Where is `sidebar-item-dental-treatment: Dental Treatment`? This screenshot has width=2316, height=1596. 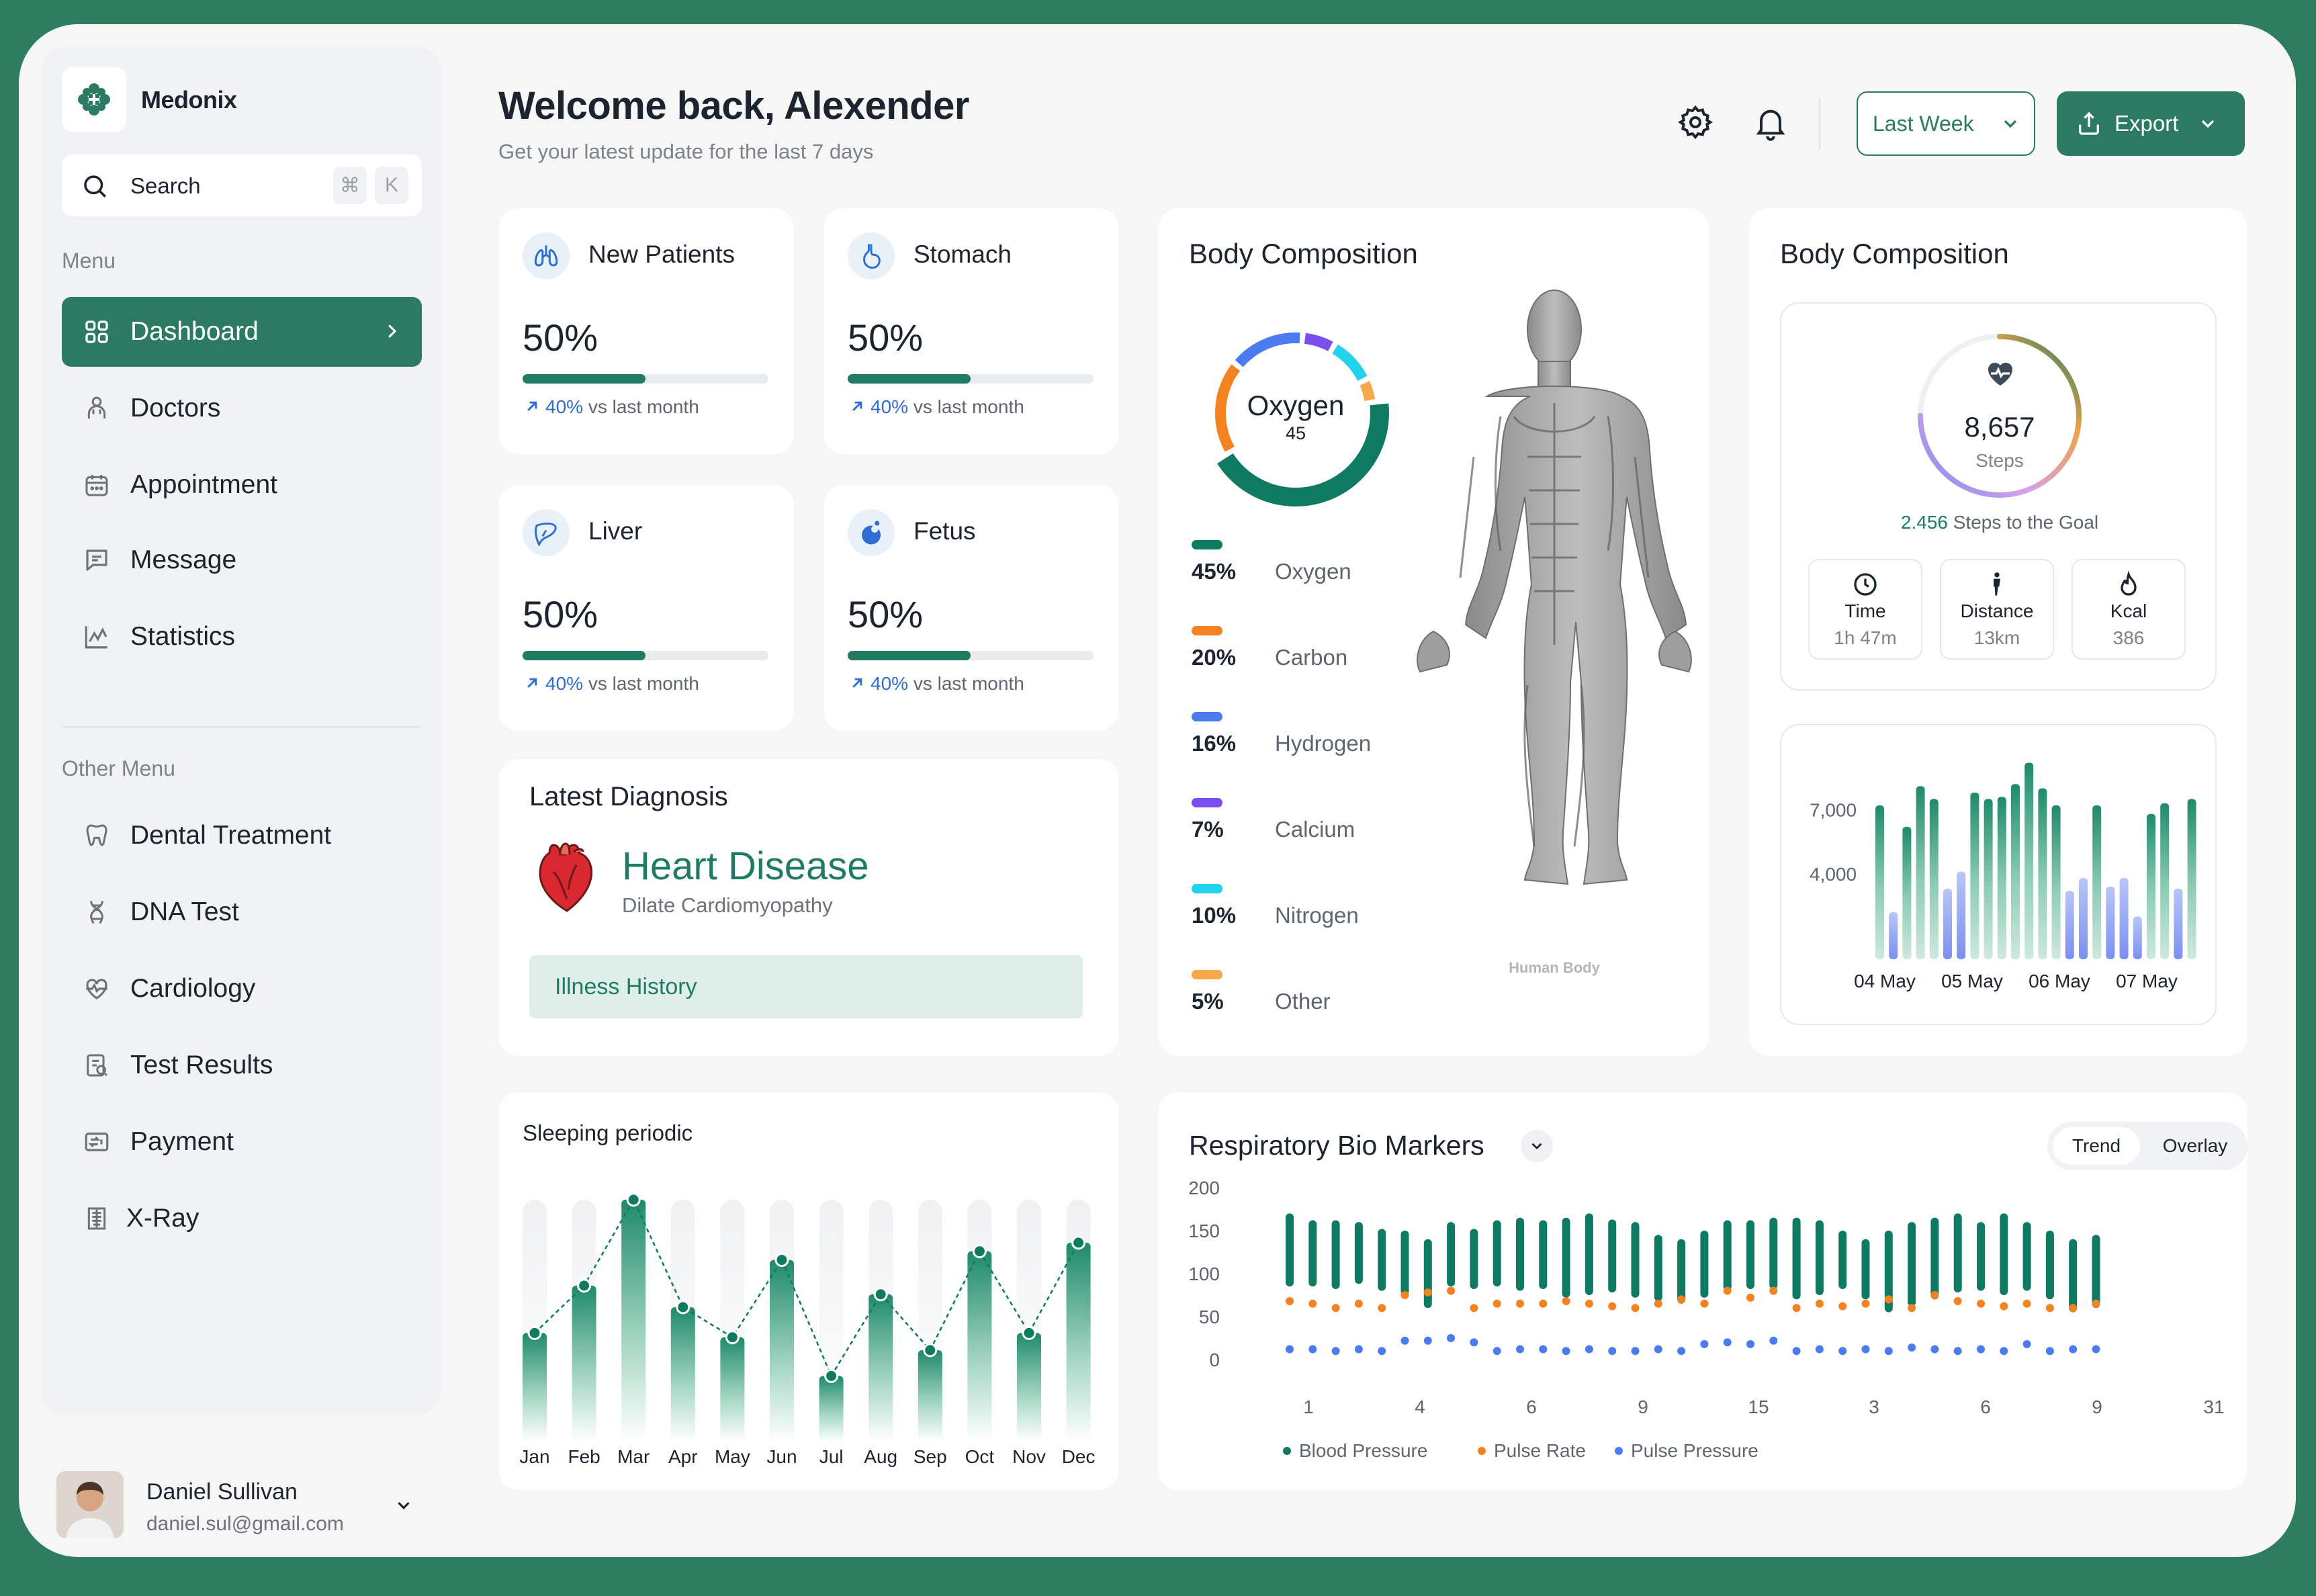
sidebar-item-dental-treatment: Dental Treatment is located at coordinates (242, 836).